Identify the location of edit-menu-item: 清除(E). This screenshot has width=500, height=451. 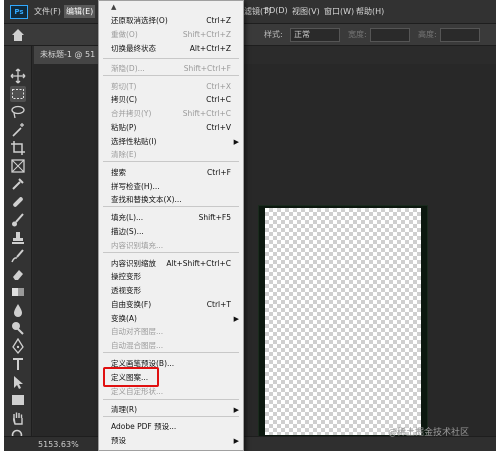
(171, 155).